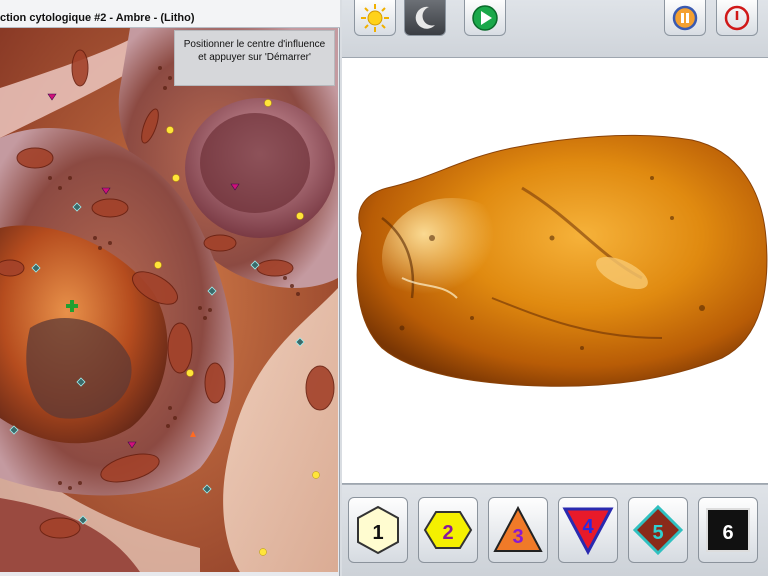  I want to click on level-2-button: 2, so click(448, 530).